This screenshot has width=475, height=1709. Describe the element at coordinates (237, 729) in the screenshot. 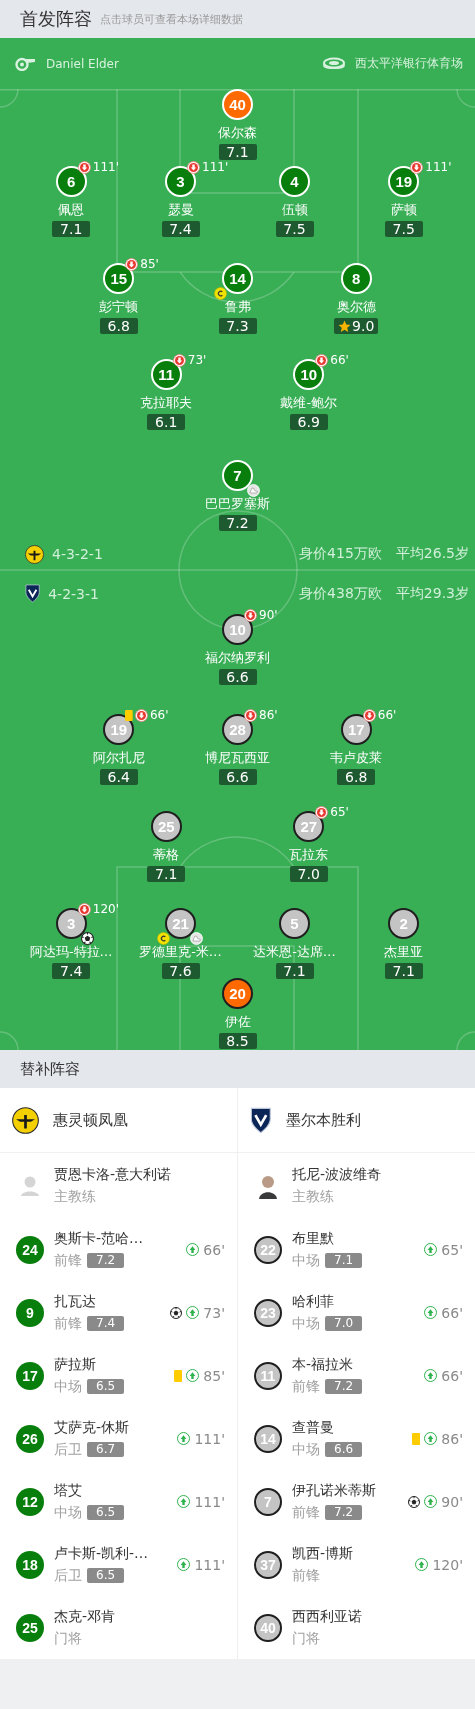

I see `player-number: 28` at that location.